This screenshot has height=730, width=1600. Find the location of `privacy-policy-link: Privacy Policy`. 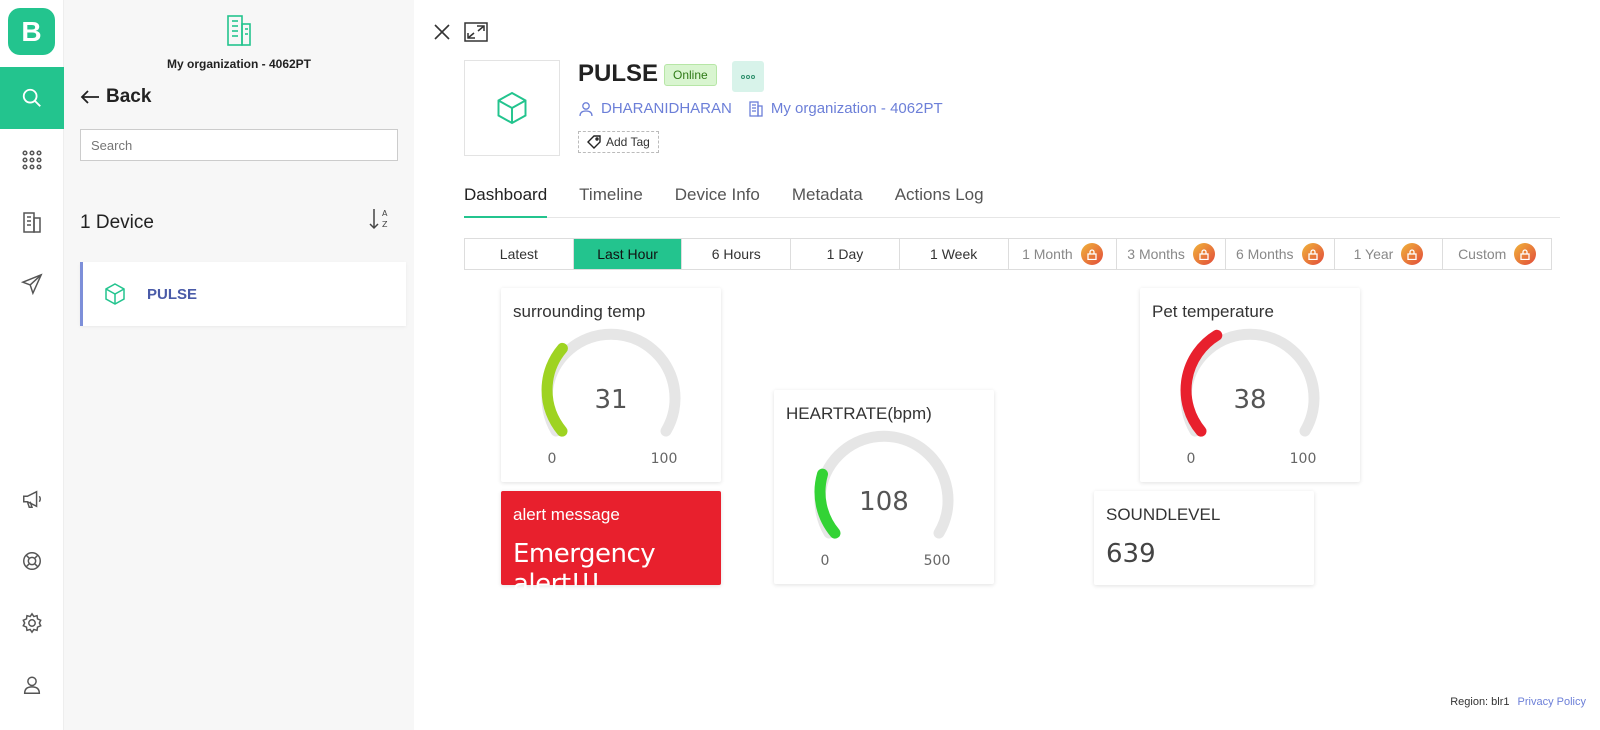

privacy-policy-link: Privacy Policy is located at coordinates (1552, 702).